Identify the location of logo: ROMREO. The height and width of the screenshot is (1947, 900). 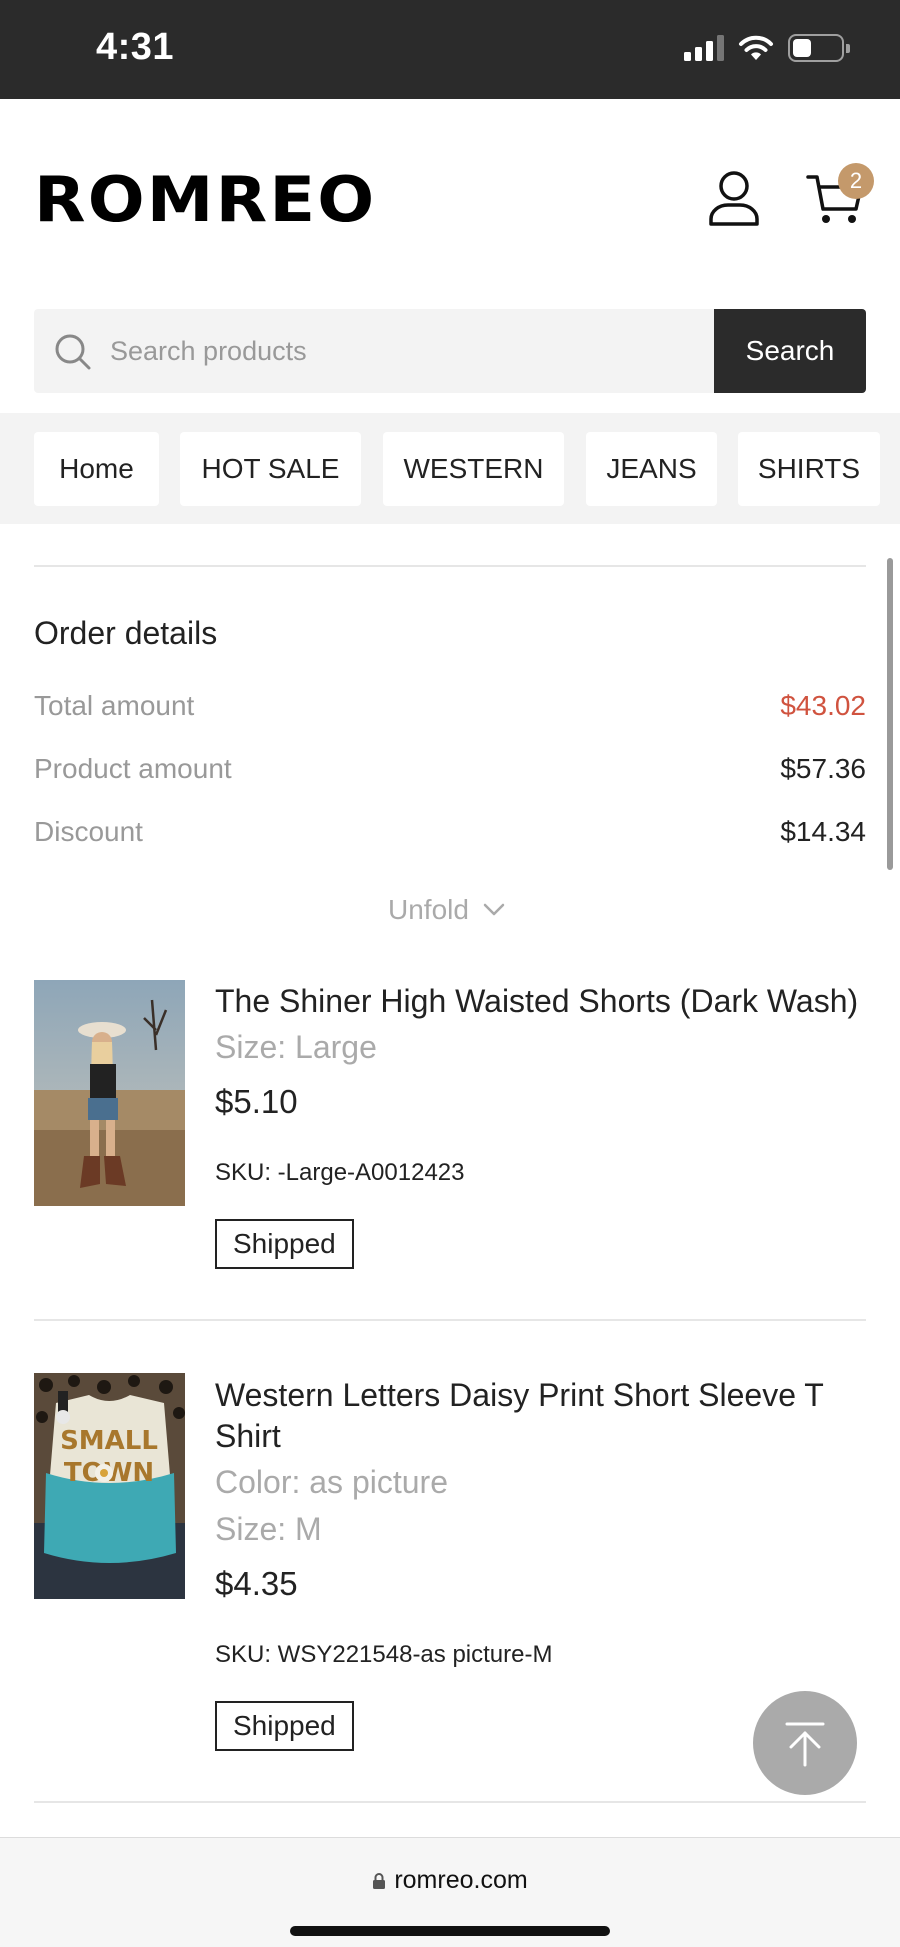
(205, 199).